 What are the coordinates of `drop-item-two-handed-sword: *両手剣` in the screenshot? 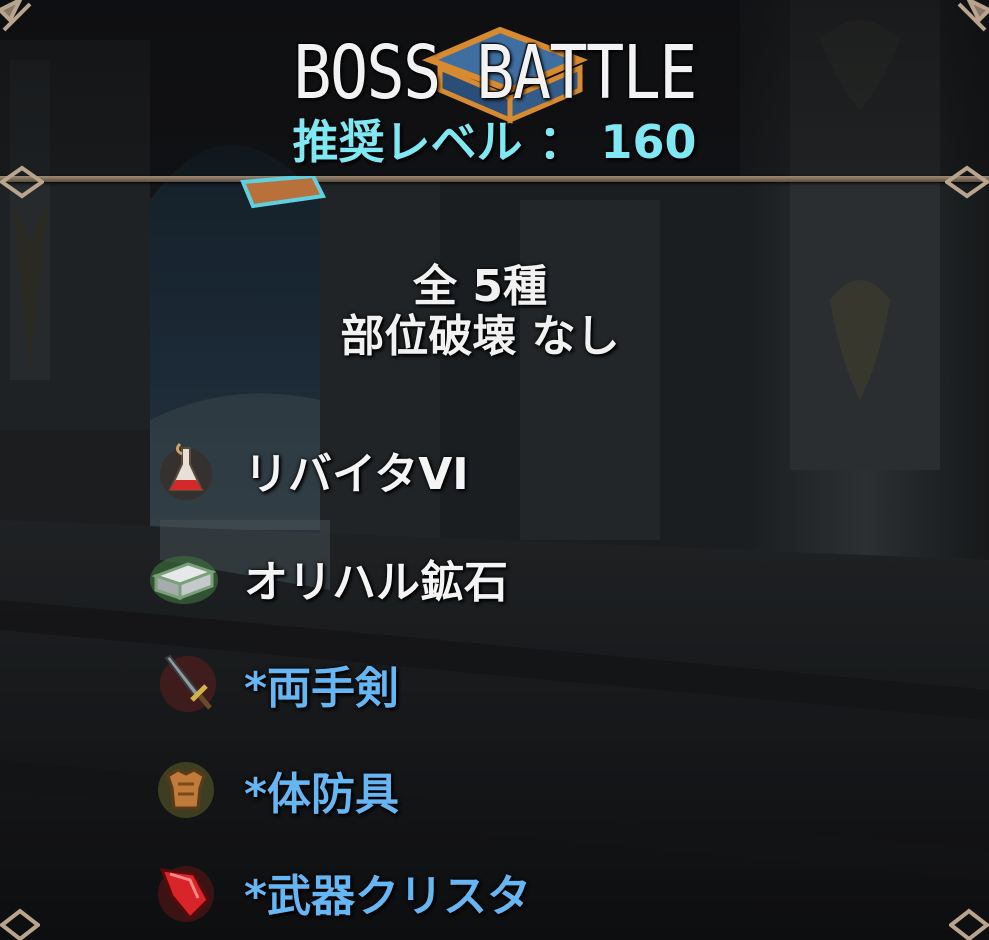 It's located at (277, 684).